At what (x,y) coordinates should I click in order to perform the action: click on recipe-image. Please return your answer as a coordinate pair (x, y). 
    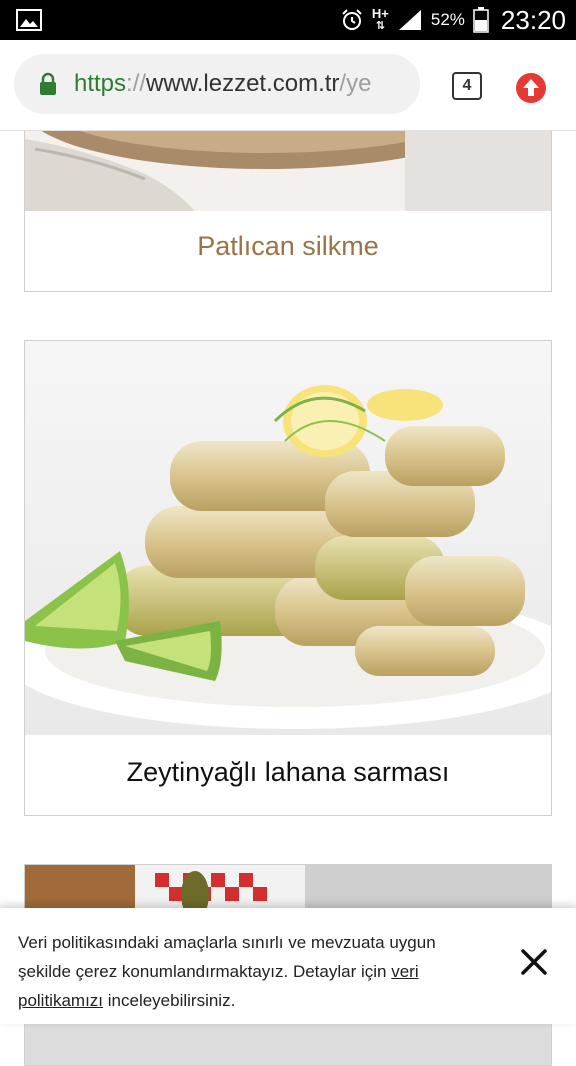
    Looking at the image, I should click on (288, 165).